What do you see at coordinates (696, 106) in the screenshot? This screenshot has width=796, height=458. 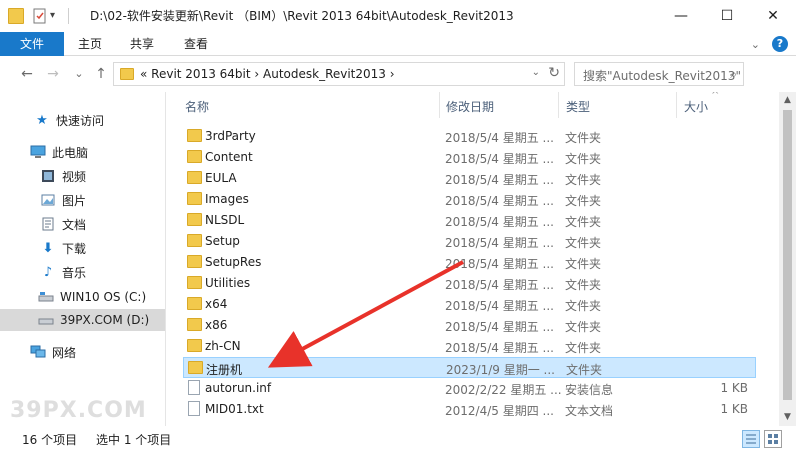 I see `column-size-header: 大小` at bounding box center [696, 106].